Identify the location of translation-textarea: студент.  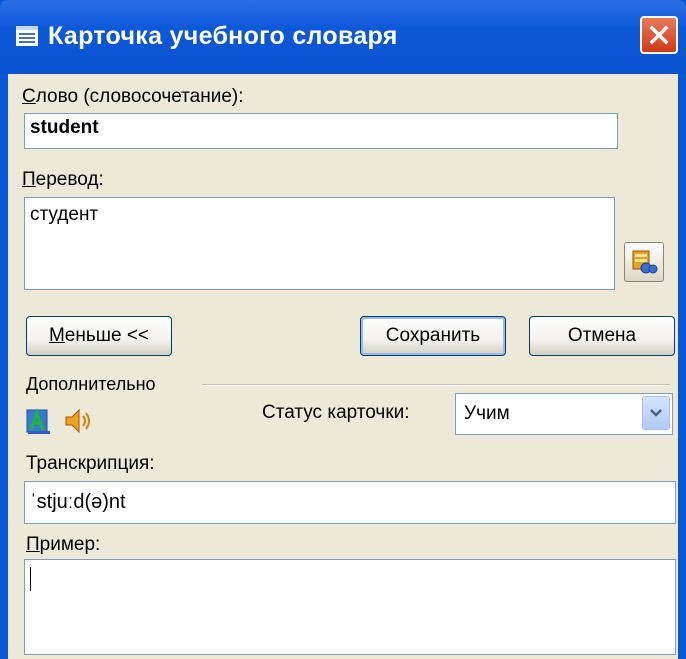
(319, 243).